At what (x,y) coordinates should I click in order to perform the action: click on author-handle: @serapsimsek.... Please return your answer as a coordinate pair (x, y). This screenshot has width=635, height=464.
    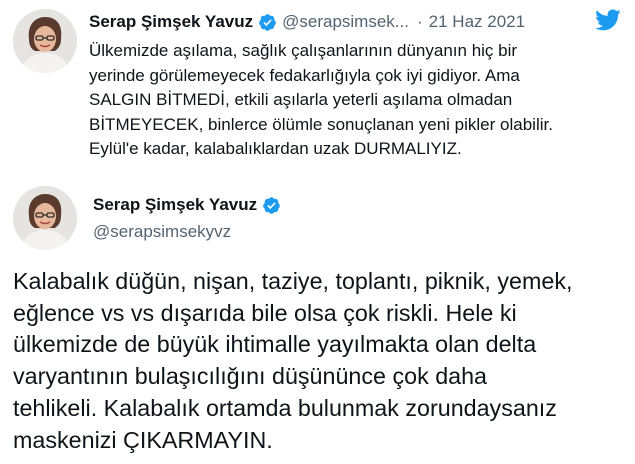
    Looking at the image, I should click on (345, 22).